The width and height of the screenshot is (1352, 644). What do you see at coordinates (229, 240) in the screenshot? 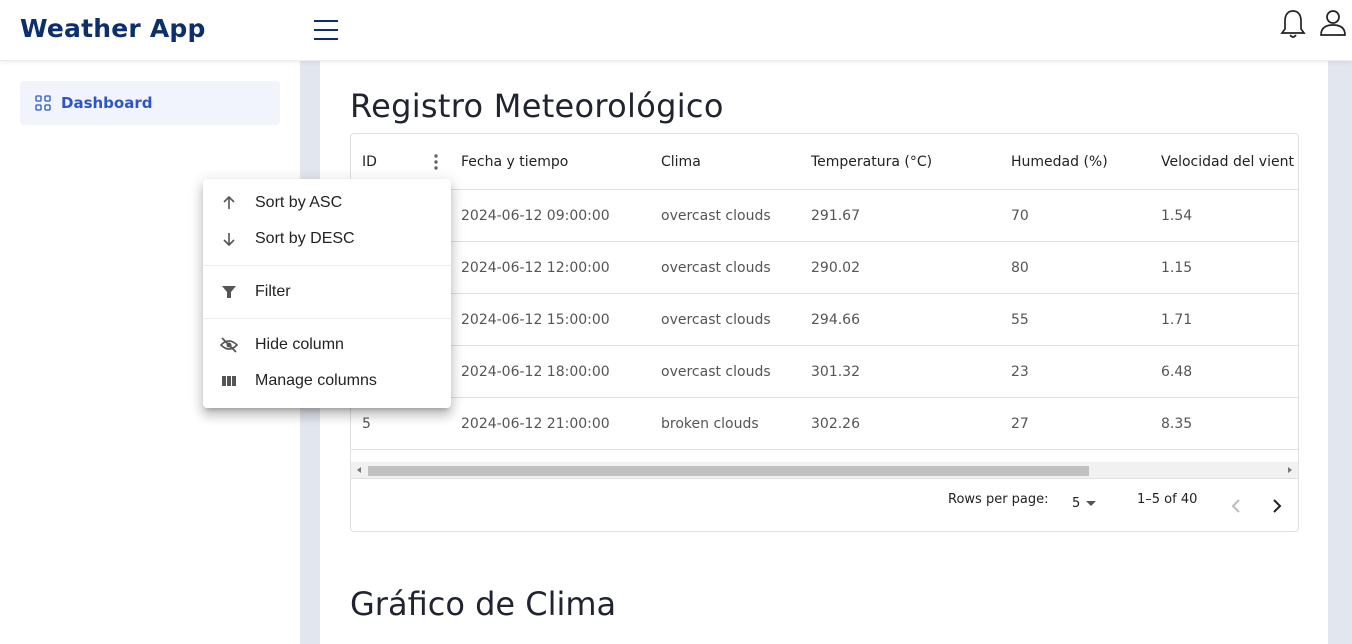
I see `arrow-down-icon` at bounding box center [229, 240].